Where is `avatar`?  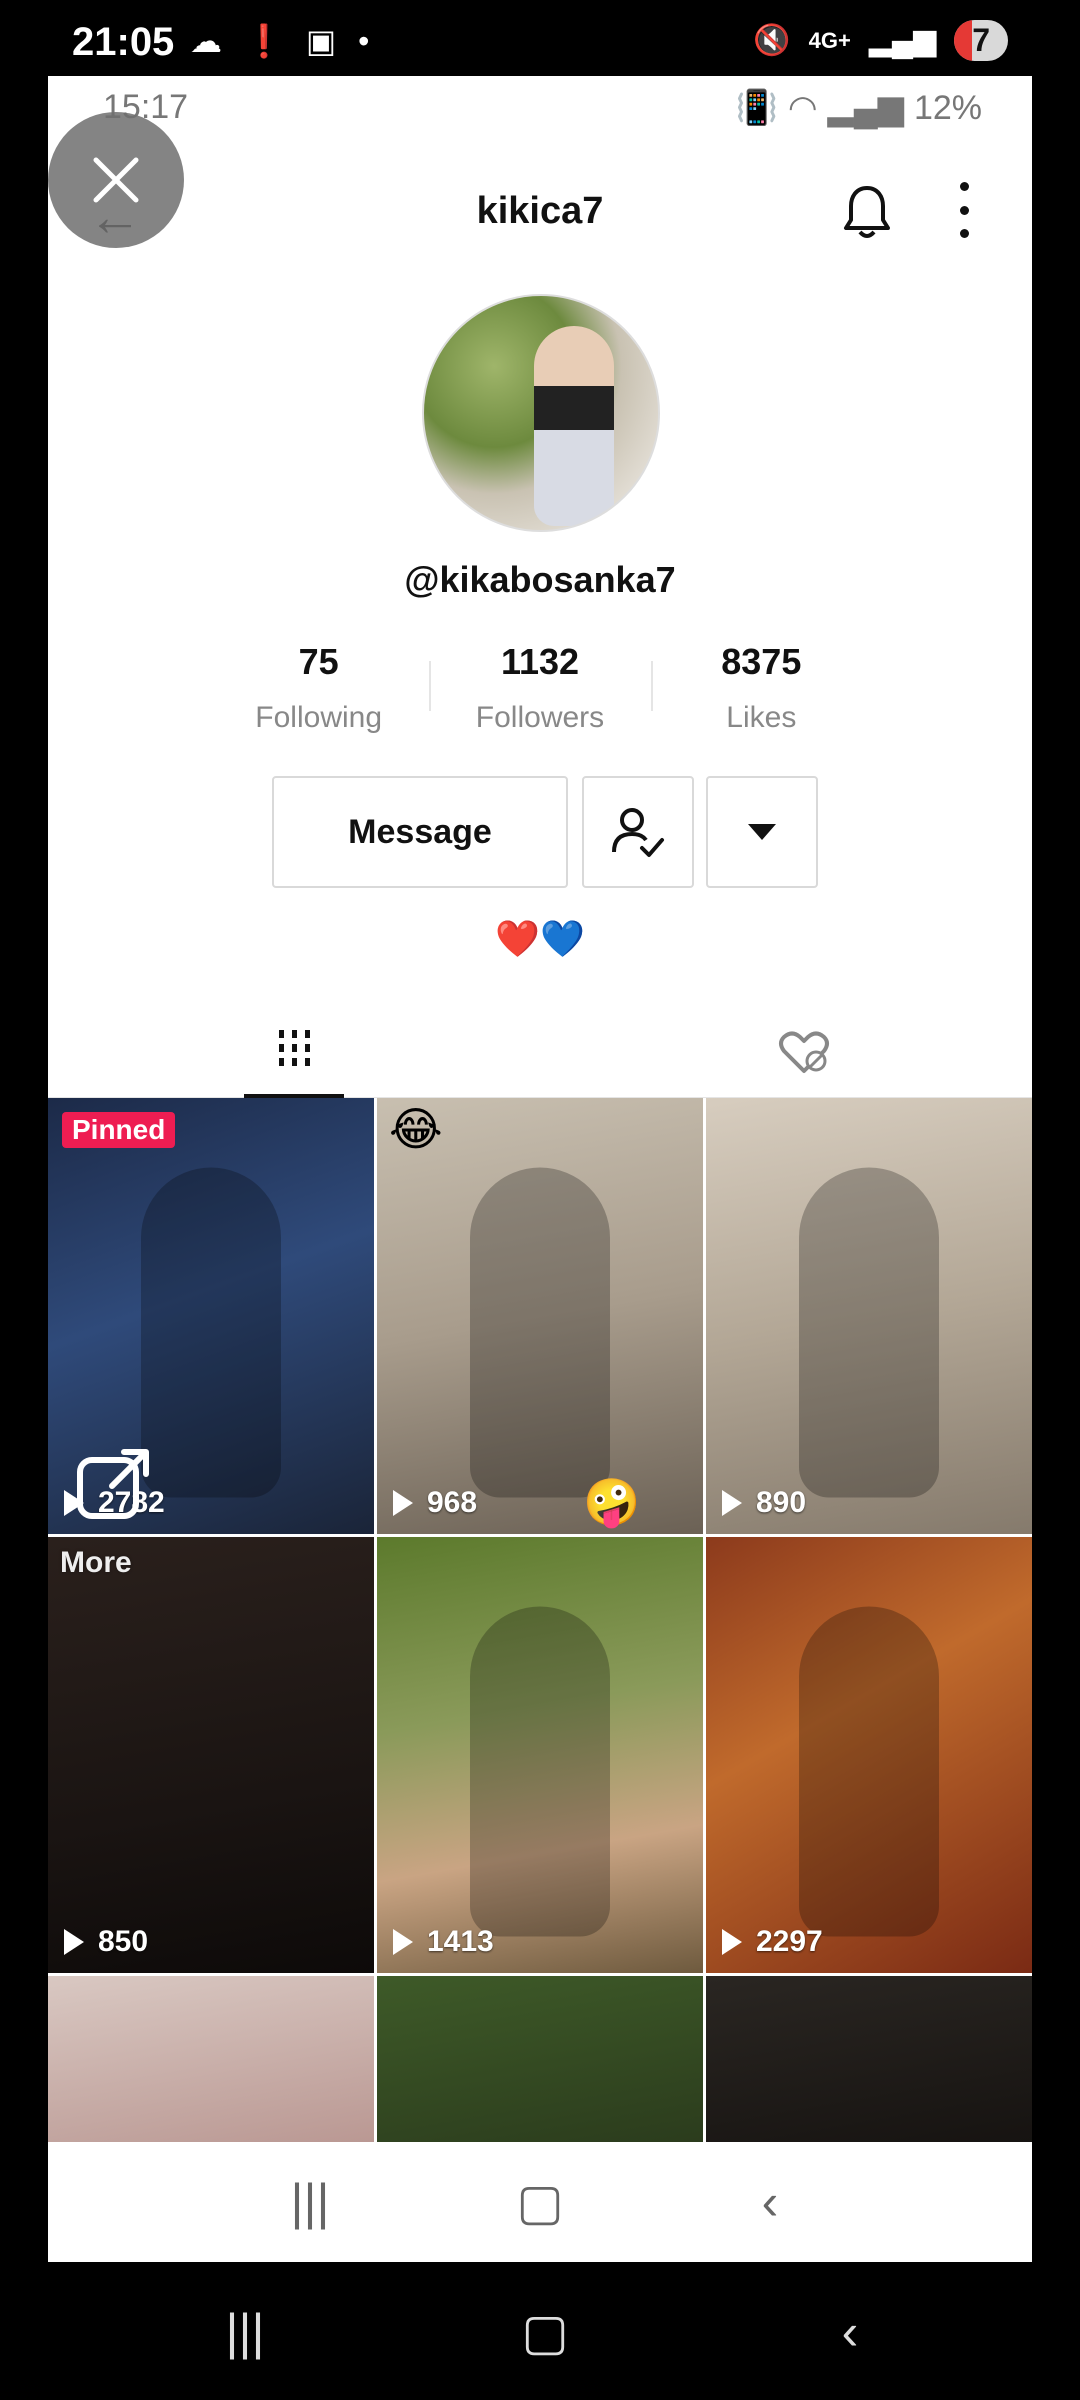 avatar is located at coordinates (541, 413).